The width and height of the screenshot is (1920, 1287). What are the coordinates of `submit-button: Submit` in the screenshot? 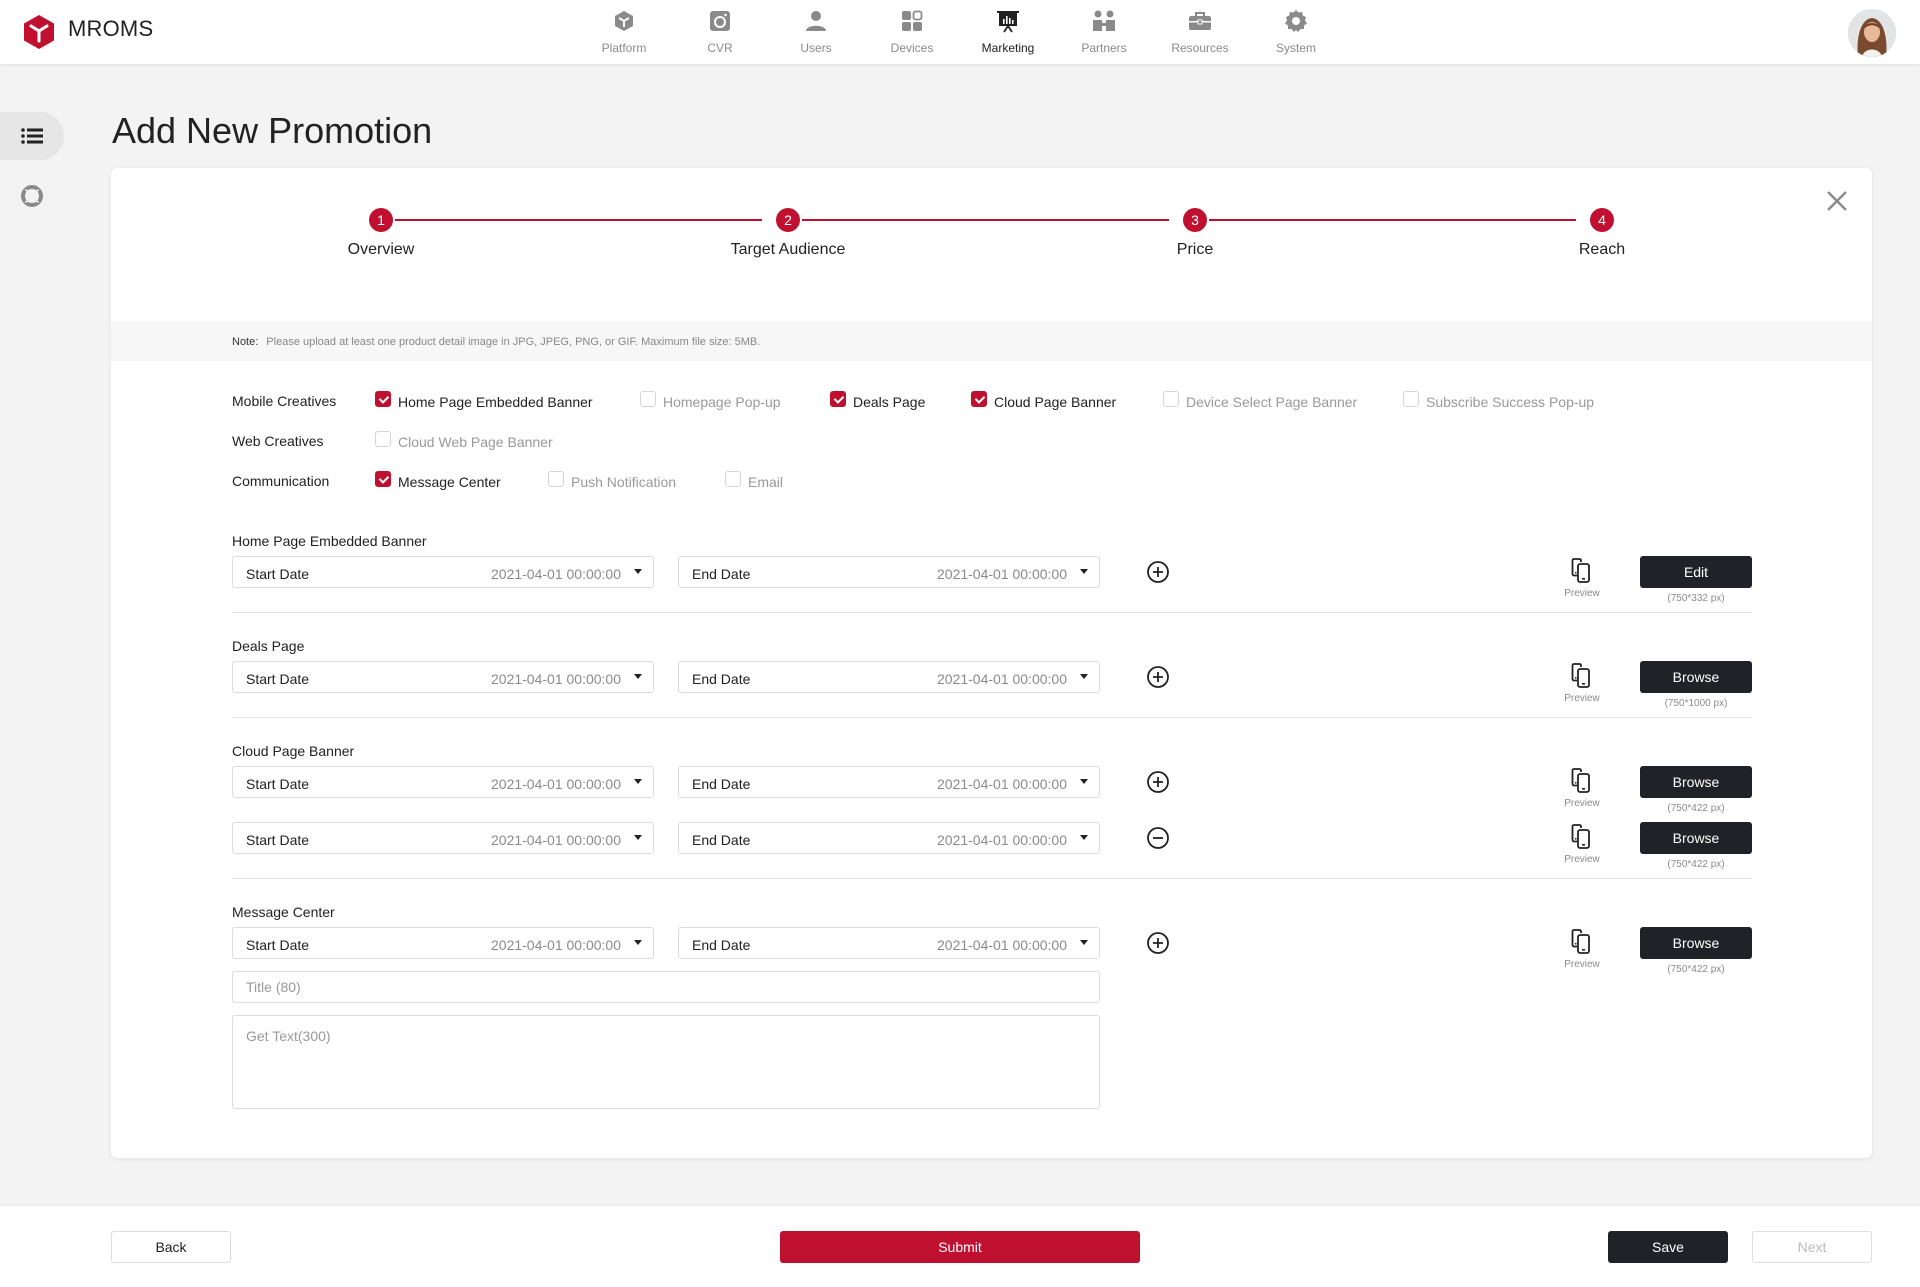 It's located at (960, 1247).